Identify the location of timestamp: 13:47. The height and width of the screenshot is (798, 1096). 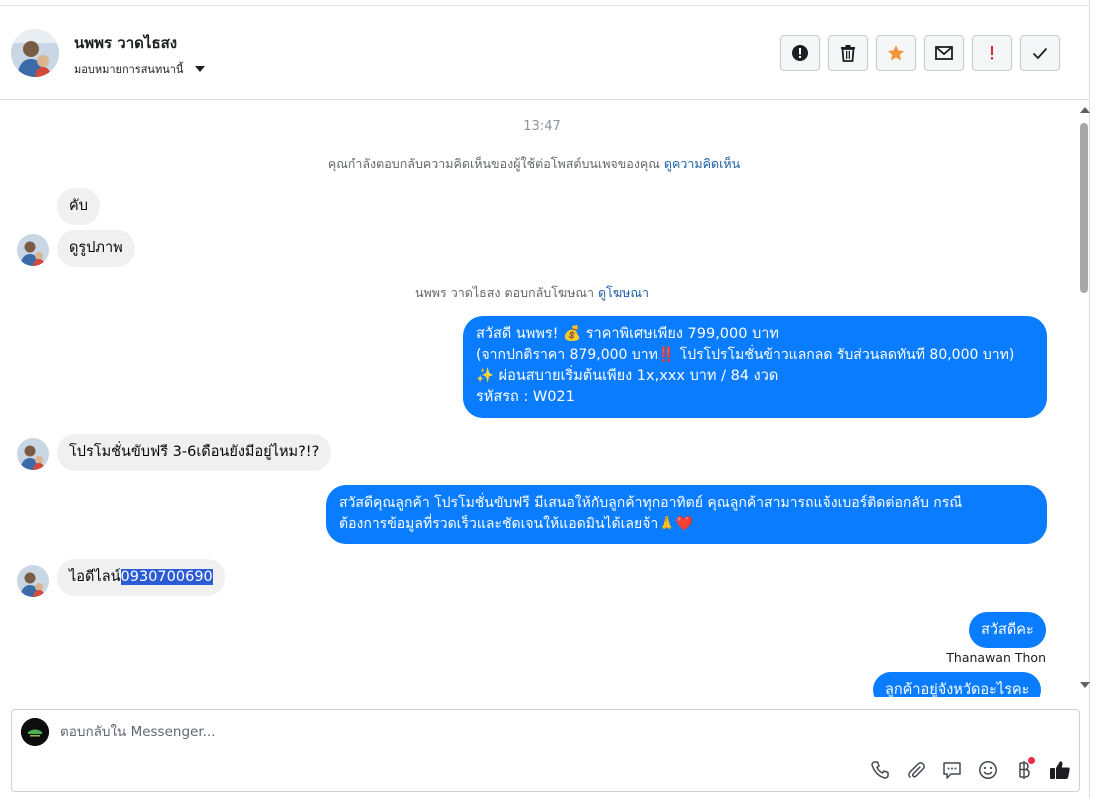
(542, 126).